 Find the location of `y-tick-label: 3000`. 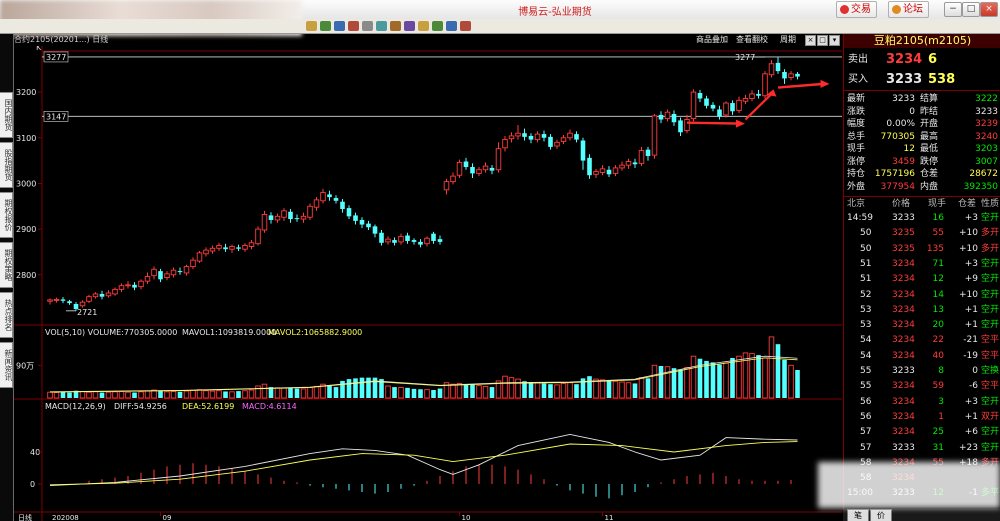

y-tick-label: 3000 is located at coordinates (26, 183).